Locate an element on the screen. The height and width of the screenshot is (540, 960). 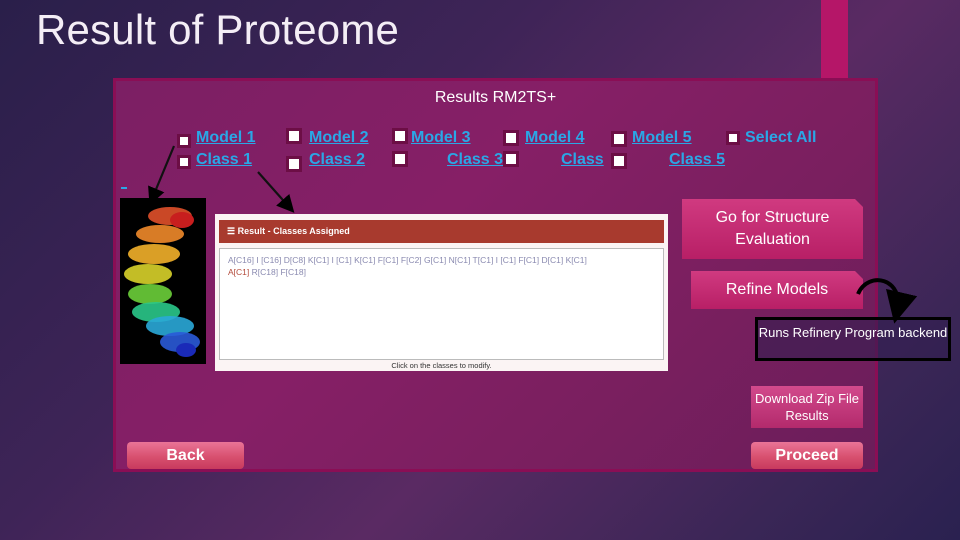
class-3-link: Class 3 is located at coordinates (475, 160).